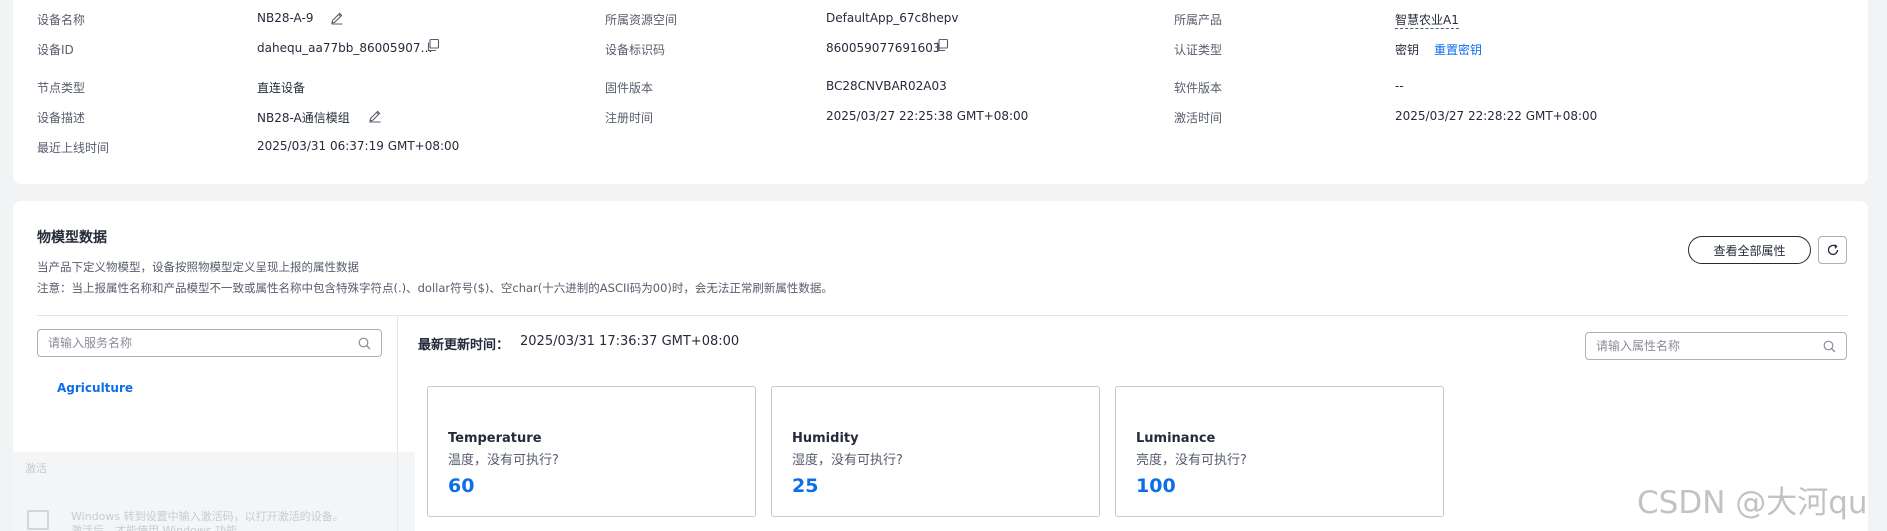 The height and width of the screenshot is (531, 1887). What do you see at coordinates (1399, 86) in the screenshot?
I see `software-value: --` at bounding box center [1399, 86].